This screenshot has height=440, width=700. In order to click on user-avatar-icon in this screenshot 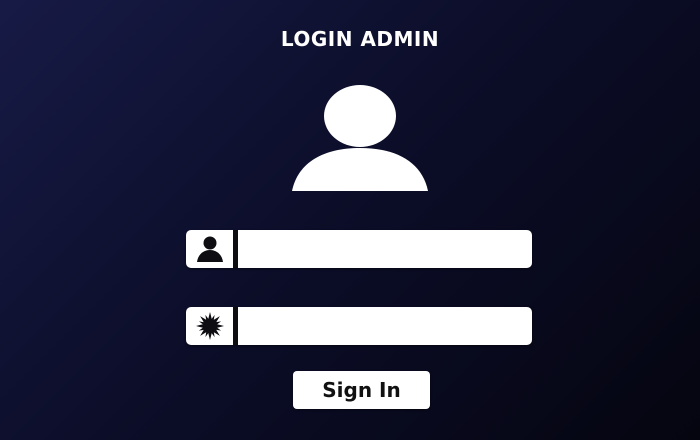, I will do `click(360, 138)`.